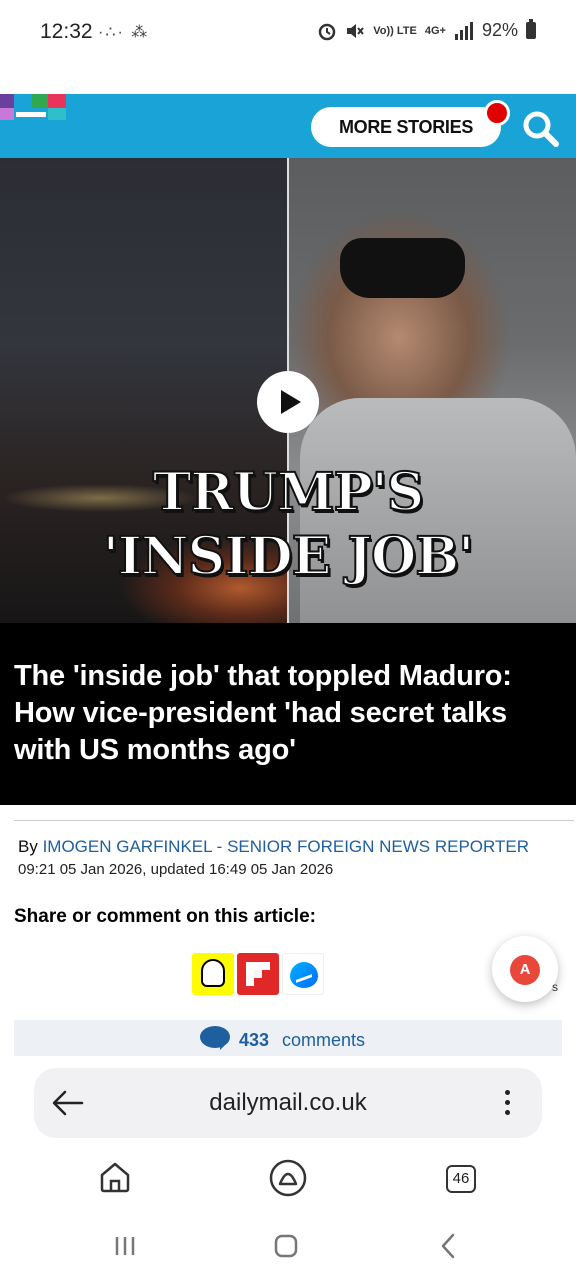 This screenshot has height=1280, width=576. Describe the element at coordinates (66, 31) in the screenshot. I see `status-time: 12:32` at that location.